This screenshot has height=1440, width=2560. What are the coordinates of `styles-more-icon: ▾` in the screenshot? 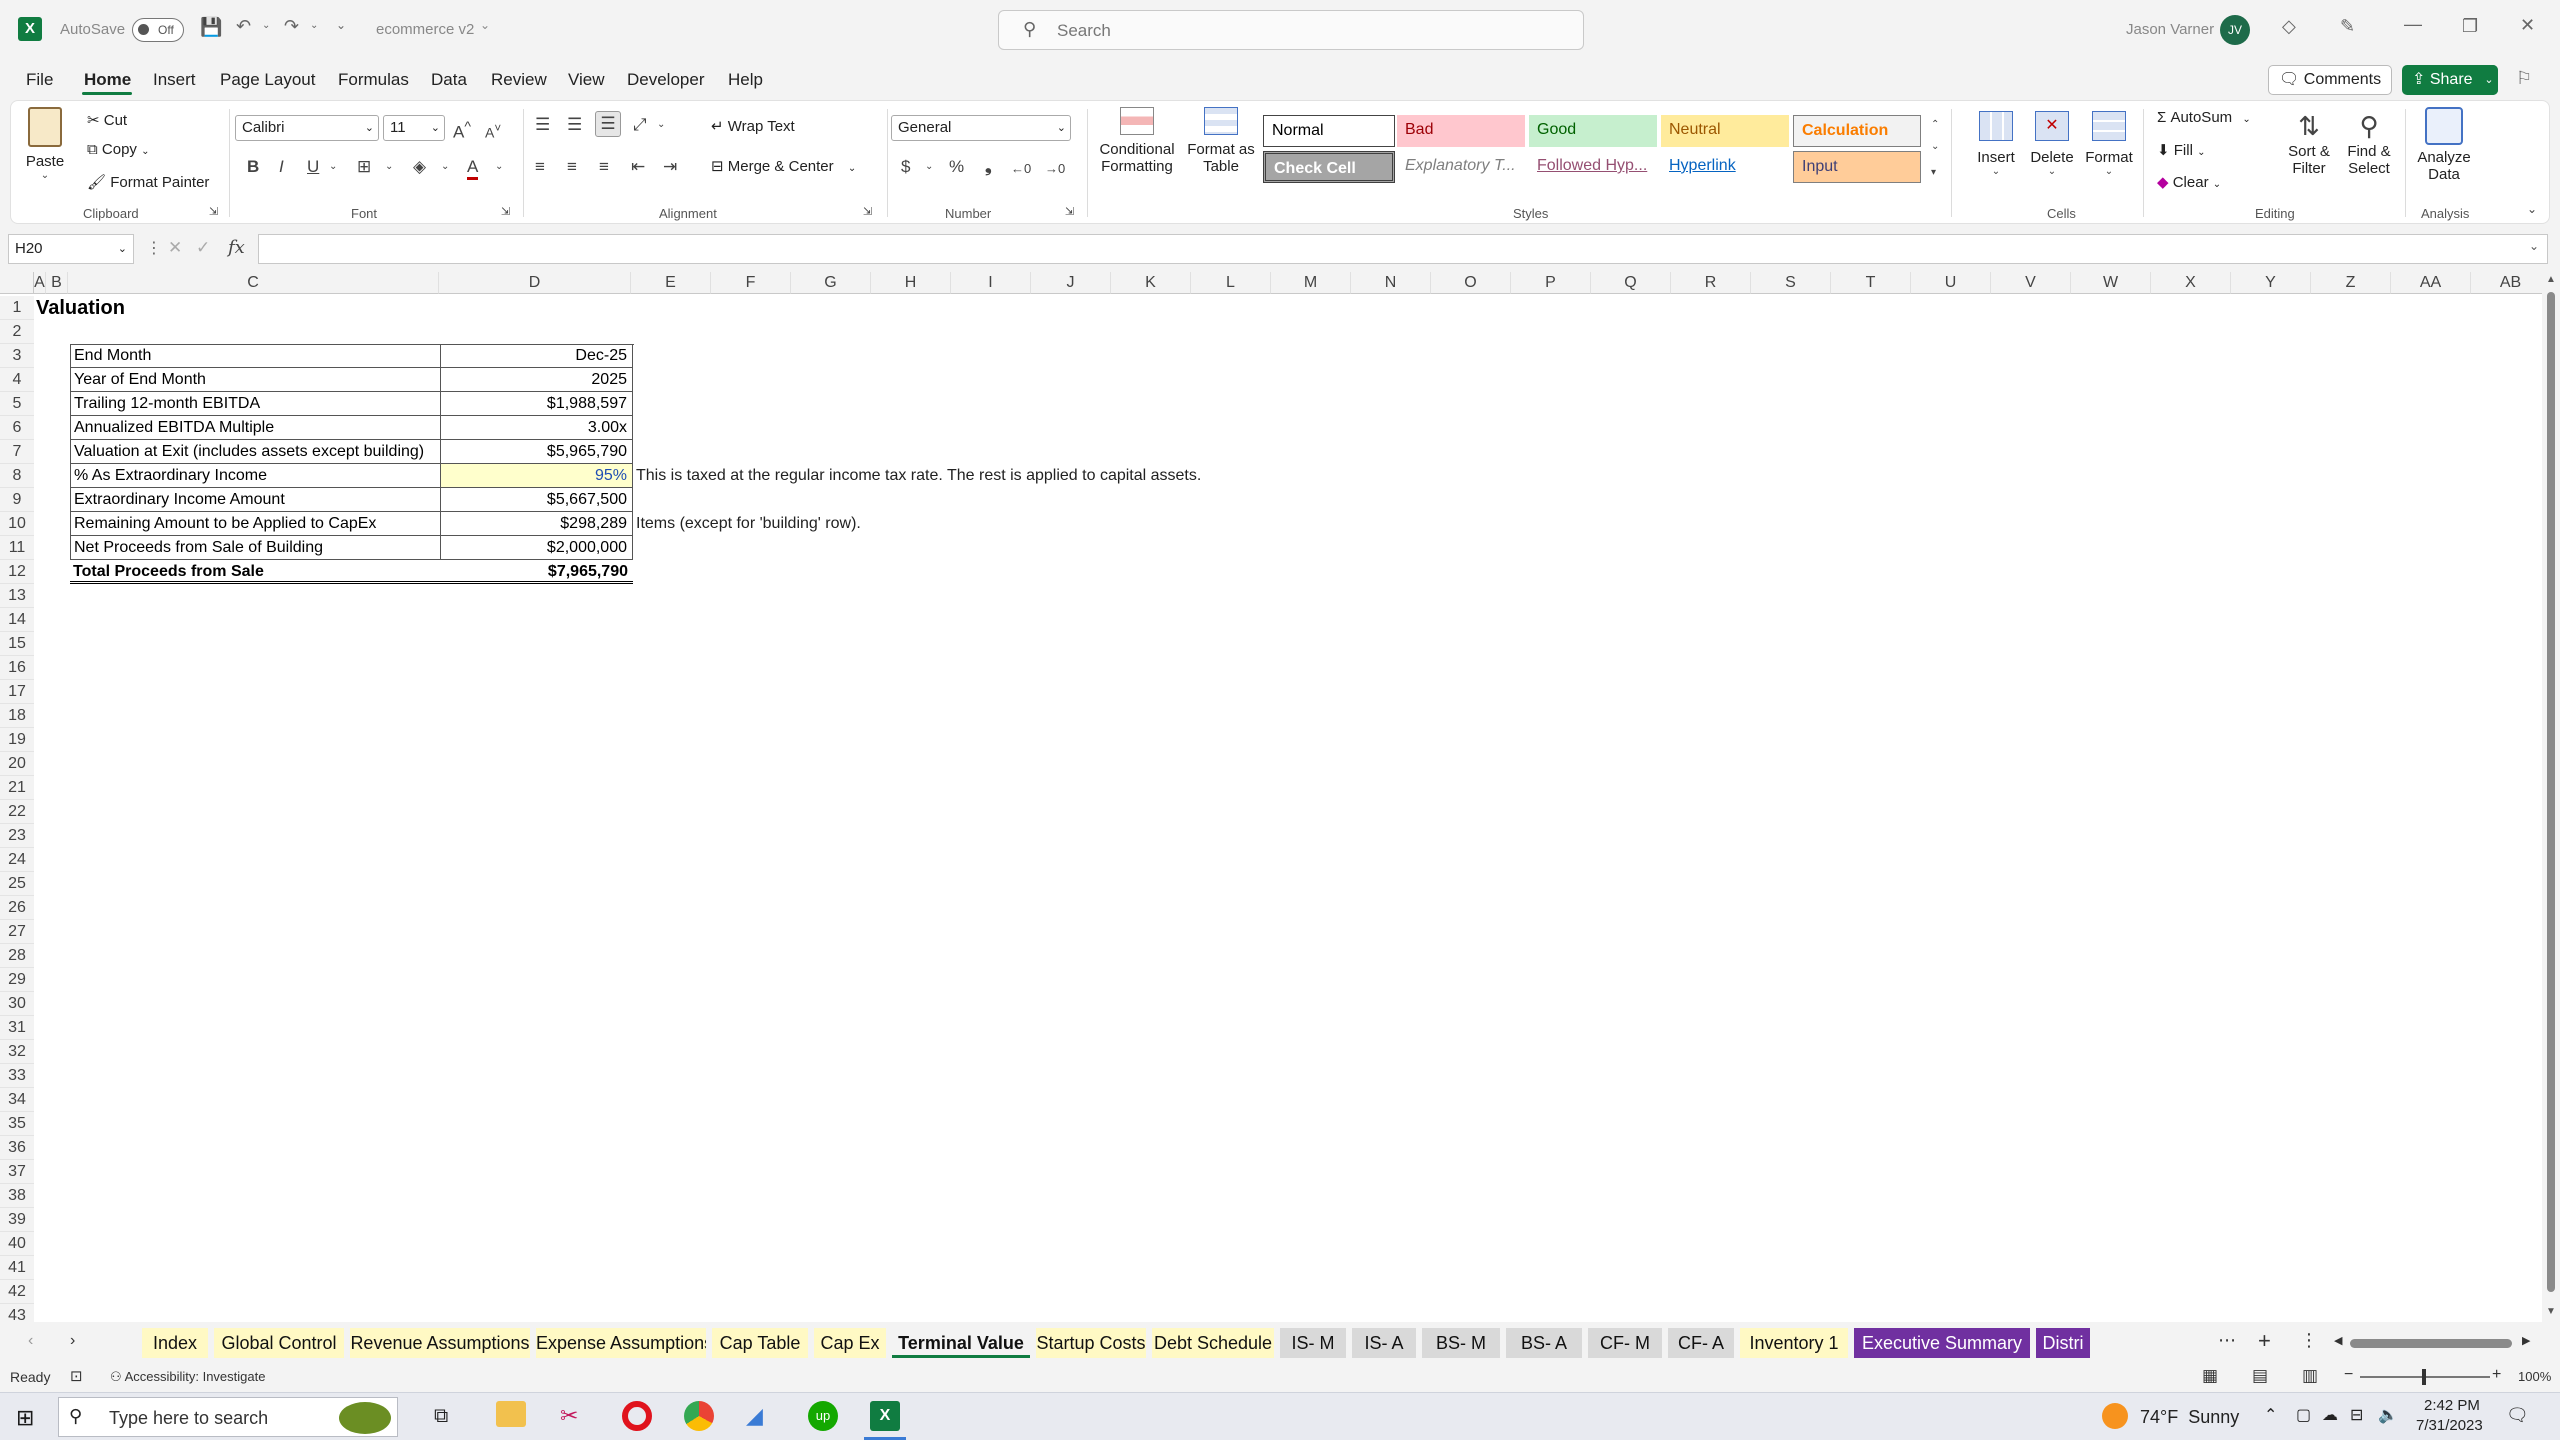 It's located at (1933, 173).